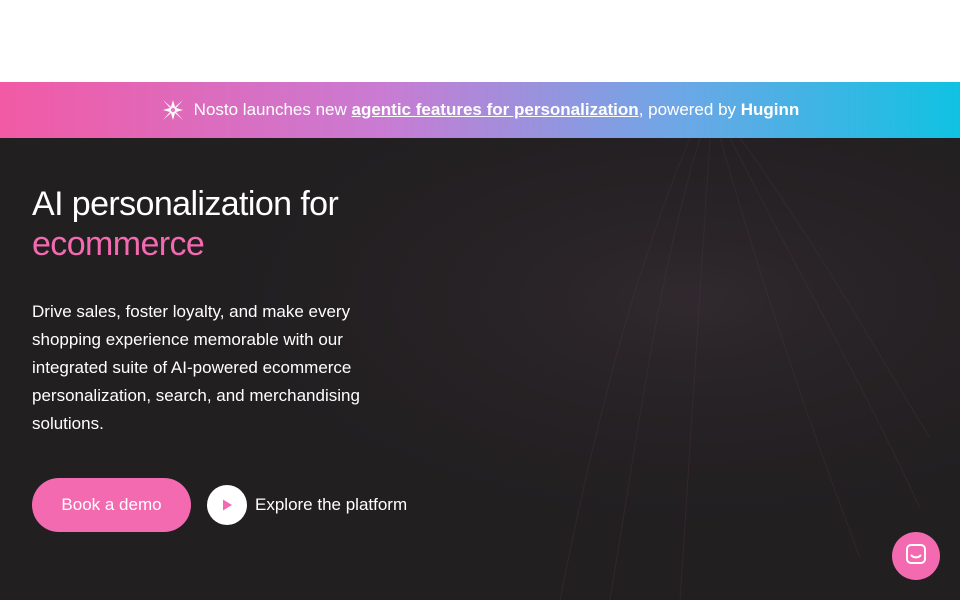  What do you see at coordinates (185, 224) in the screenshot?
I see `hero-headline: AI personalization for ecommerce` at bounding box center [185, 224].